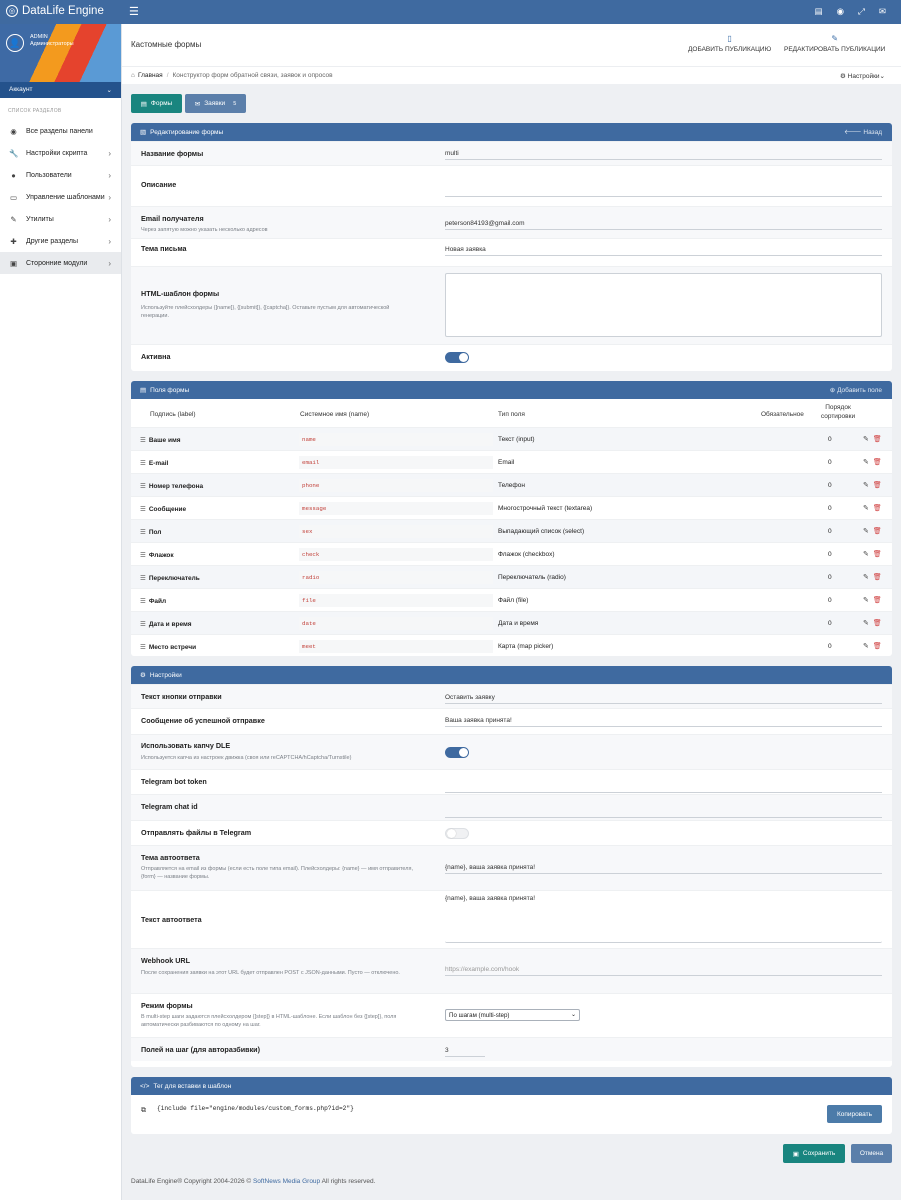  What do you see at coordinates (479, 1015) in the screenshot?
I see `form-mode-value: По шагам (multi-step)` at bounding box center [479, 1015].